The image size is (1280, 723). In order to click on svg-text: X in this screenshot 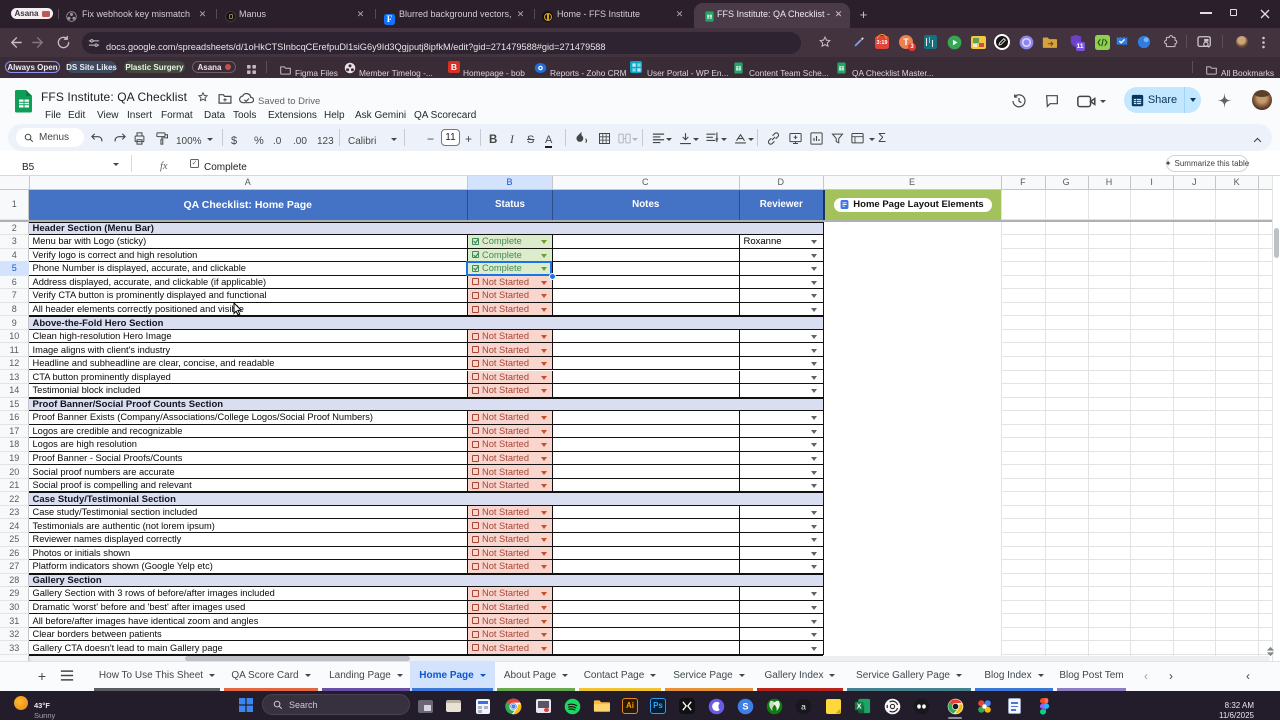, I will do `click(858, 707)`.